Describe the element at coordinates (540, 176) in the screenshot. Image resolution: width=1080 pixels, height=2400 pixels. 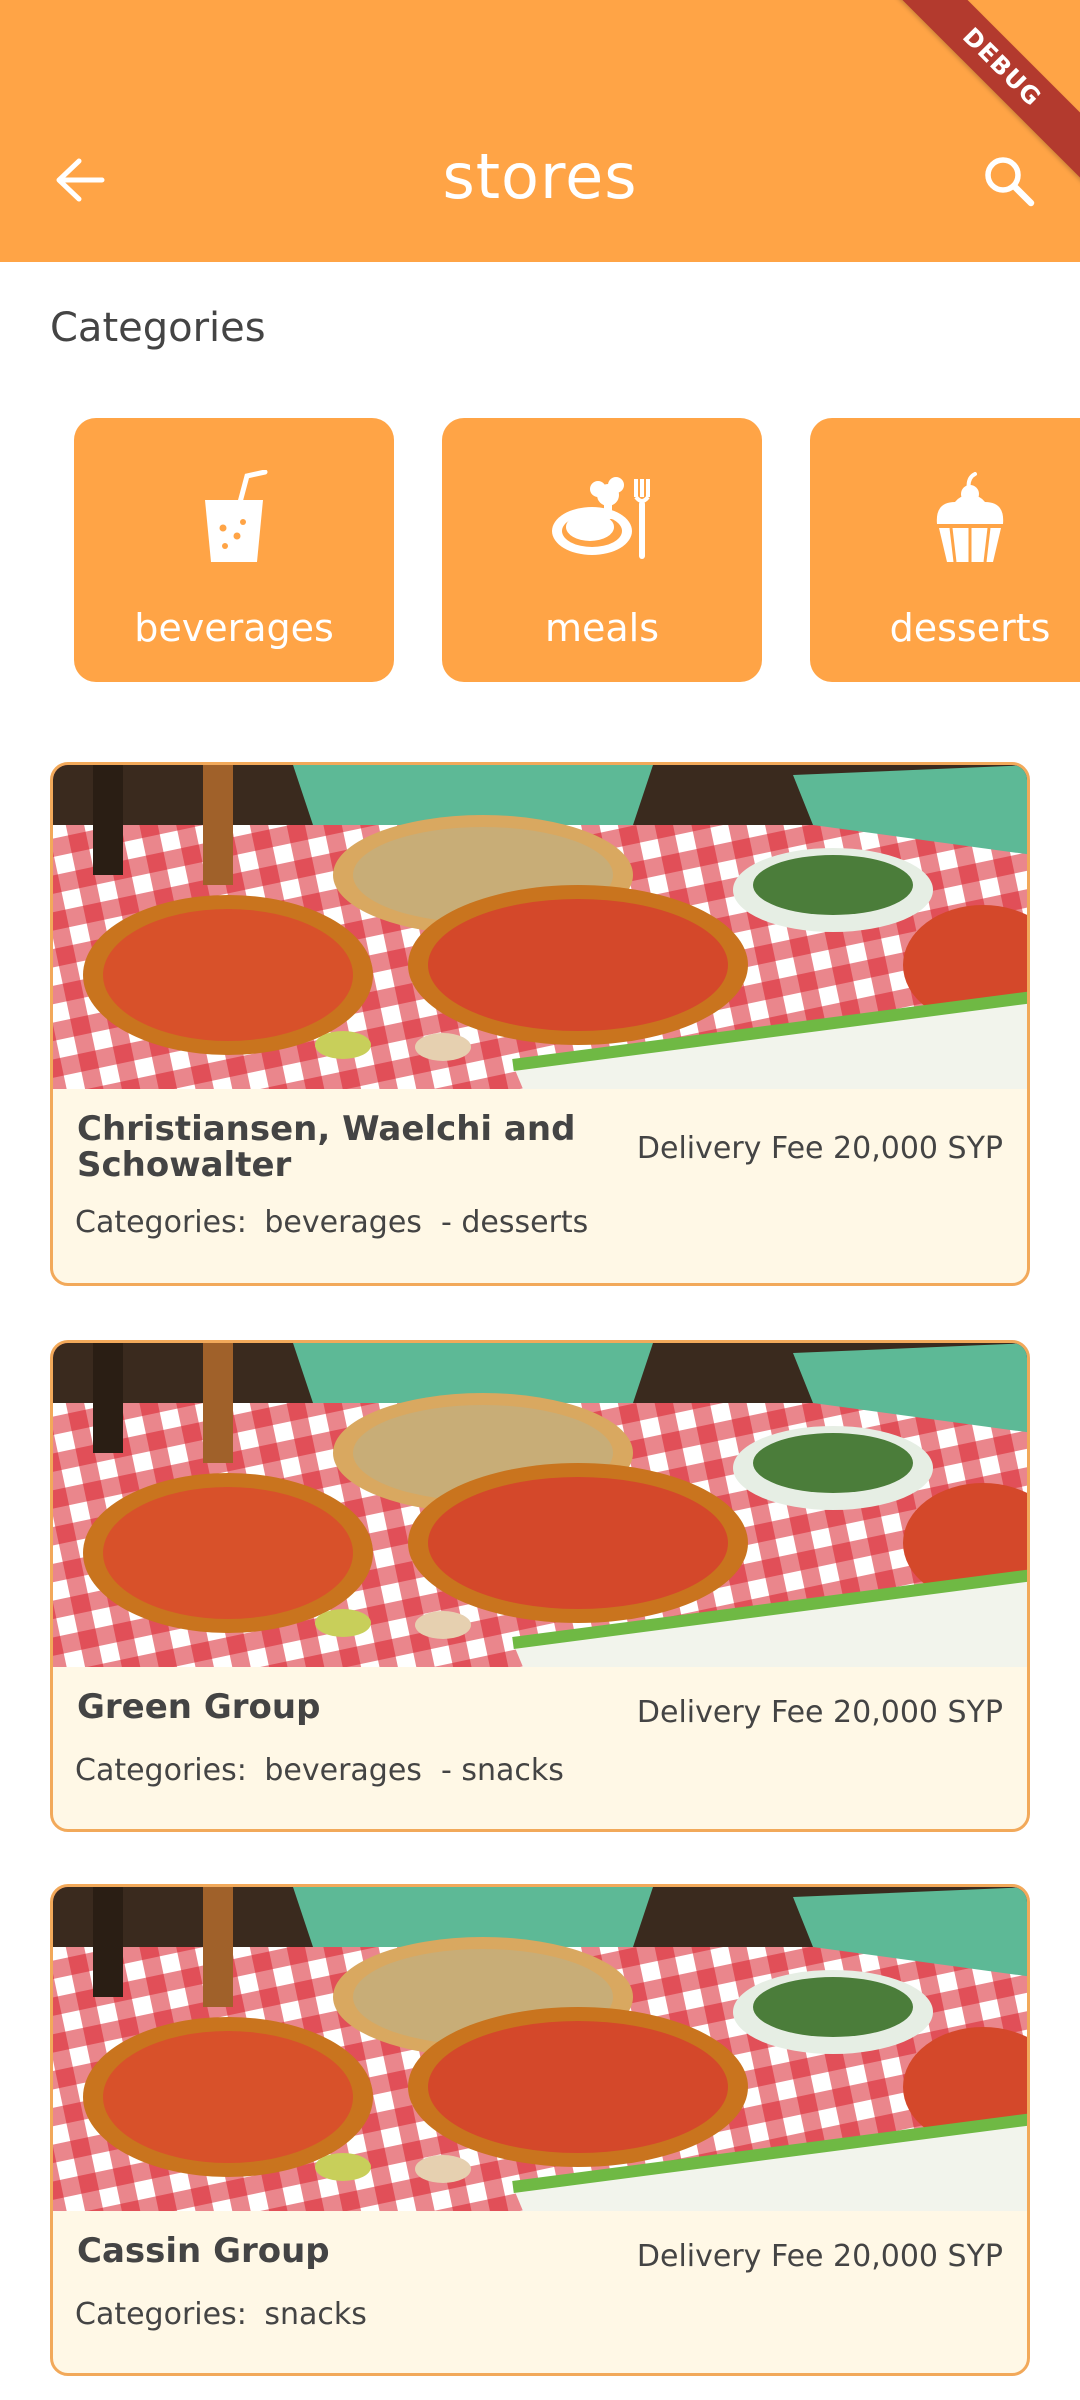
I see `page-title: stores` at that location.